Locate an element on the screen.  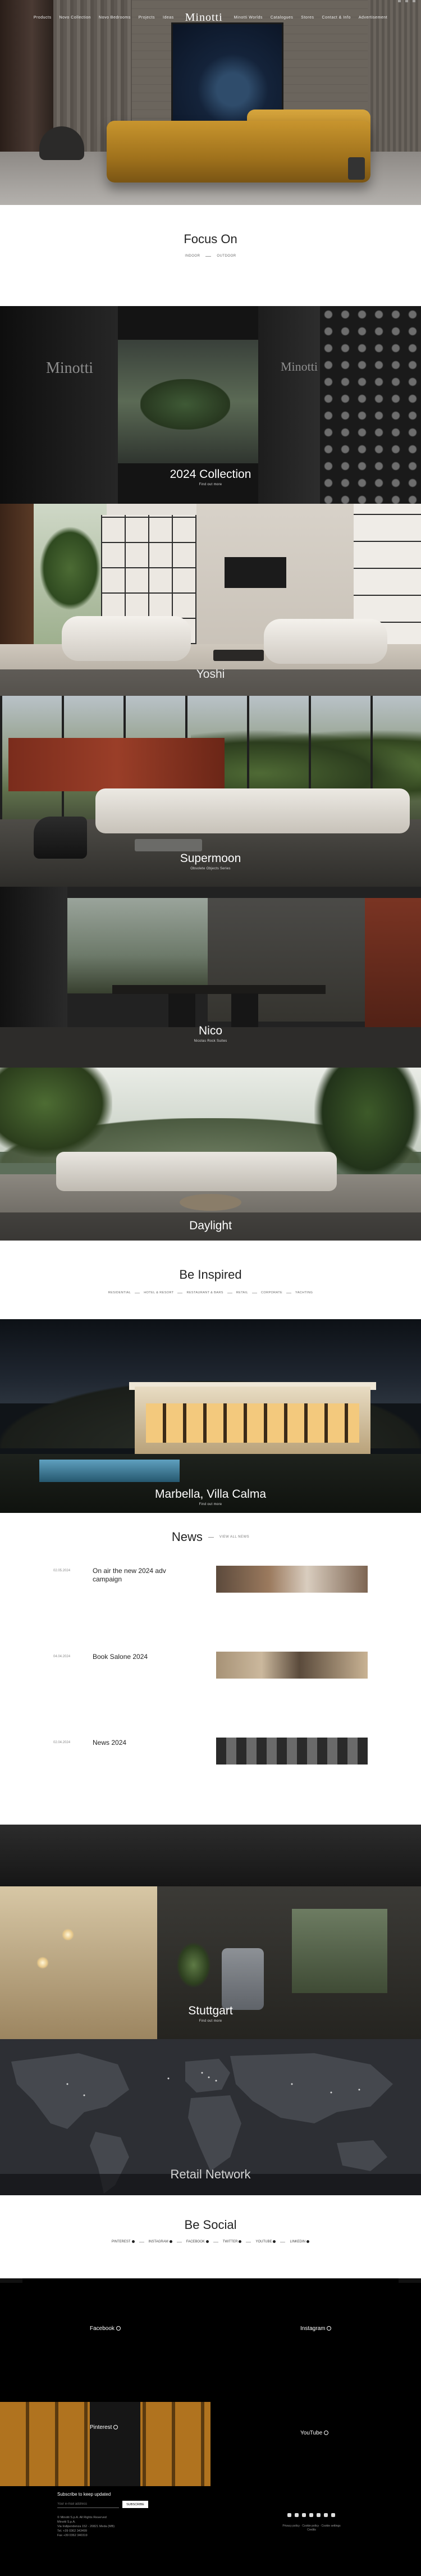
social-grid: Facebook Instagram Pinterest YouTube is located at coordinates (210, 2382).